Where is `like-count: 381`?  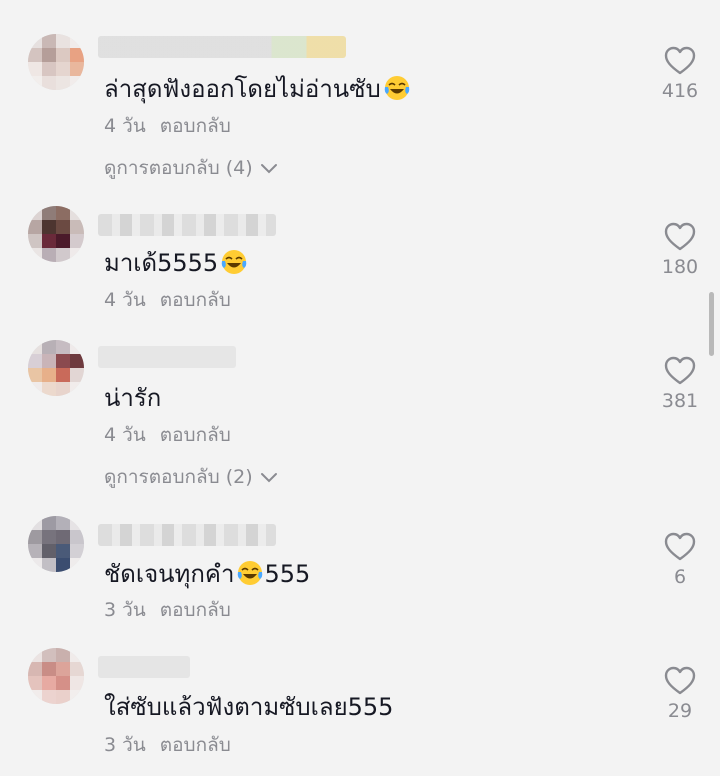 like-count: 381 is located at coordinates (680, 401).